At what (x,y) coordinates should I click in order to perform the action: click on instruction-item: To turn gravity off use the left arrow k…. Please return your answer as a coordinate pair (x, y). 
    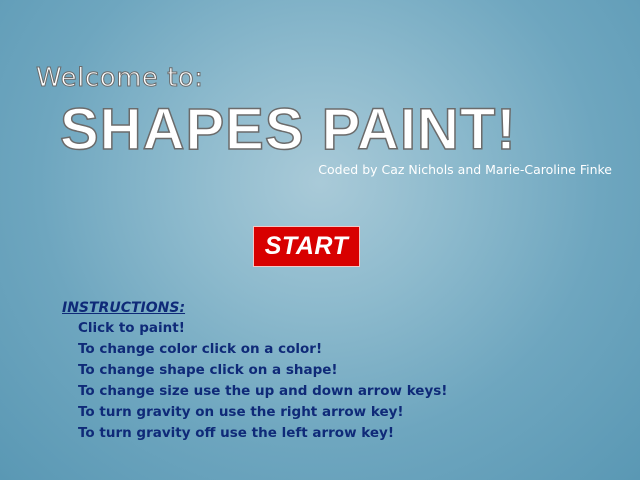
    Looking at the image, I should click on (236, 433).